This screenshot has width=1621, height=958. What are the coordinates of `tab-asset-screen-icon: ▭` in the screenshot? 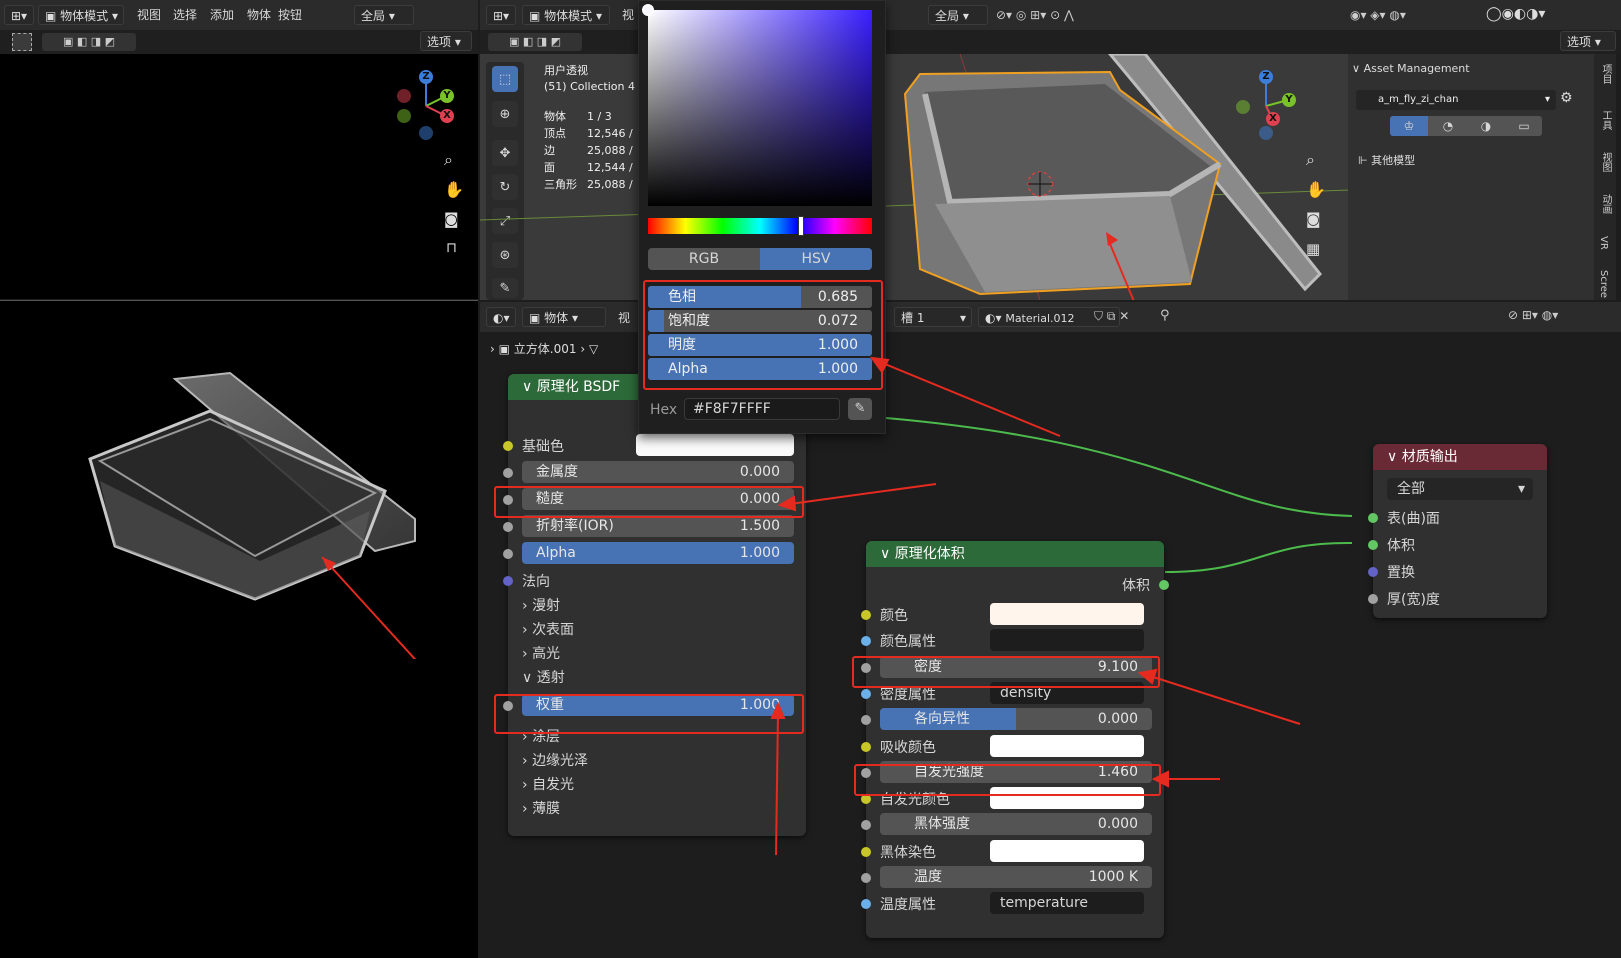 It's located at (1524, 126).